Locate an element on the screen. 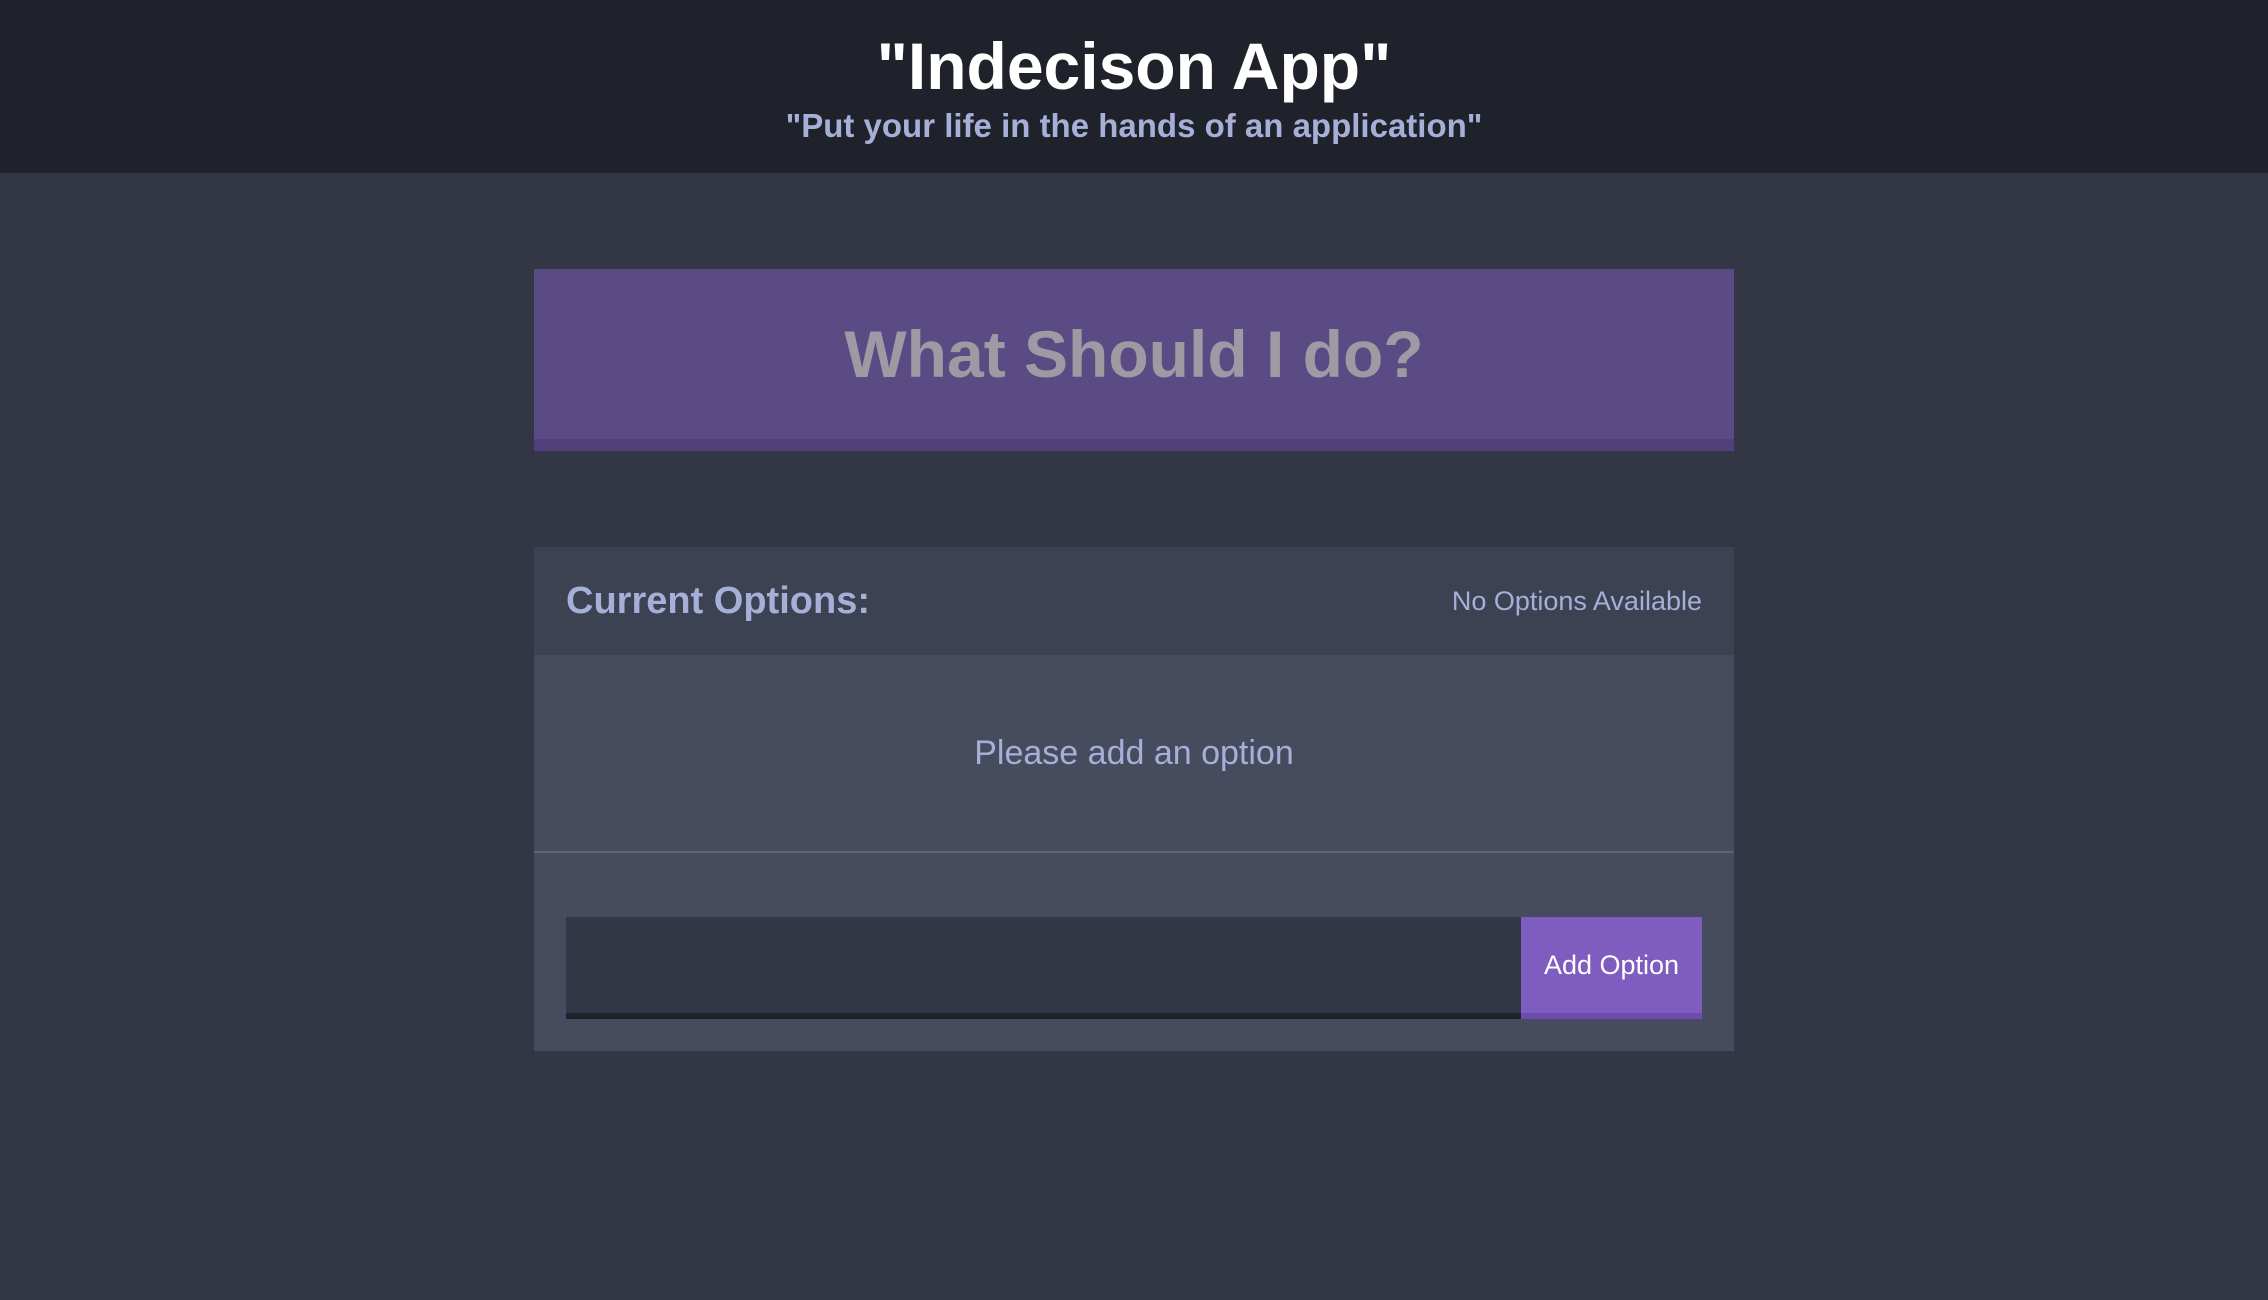  options-header: Current Options: No Options Available is located at coordinates (1134, 601).